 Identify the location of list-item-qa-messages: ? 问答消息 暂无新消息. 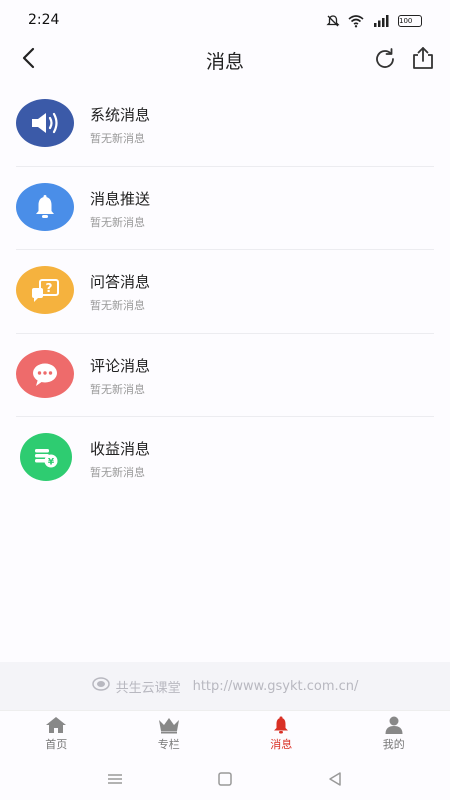
(225, 291).